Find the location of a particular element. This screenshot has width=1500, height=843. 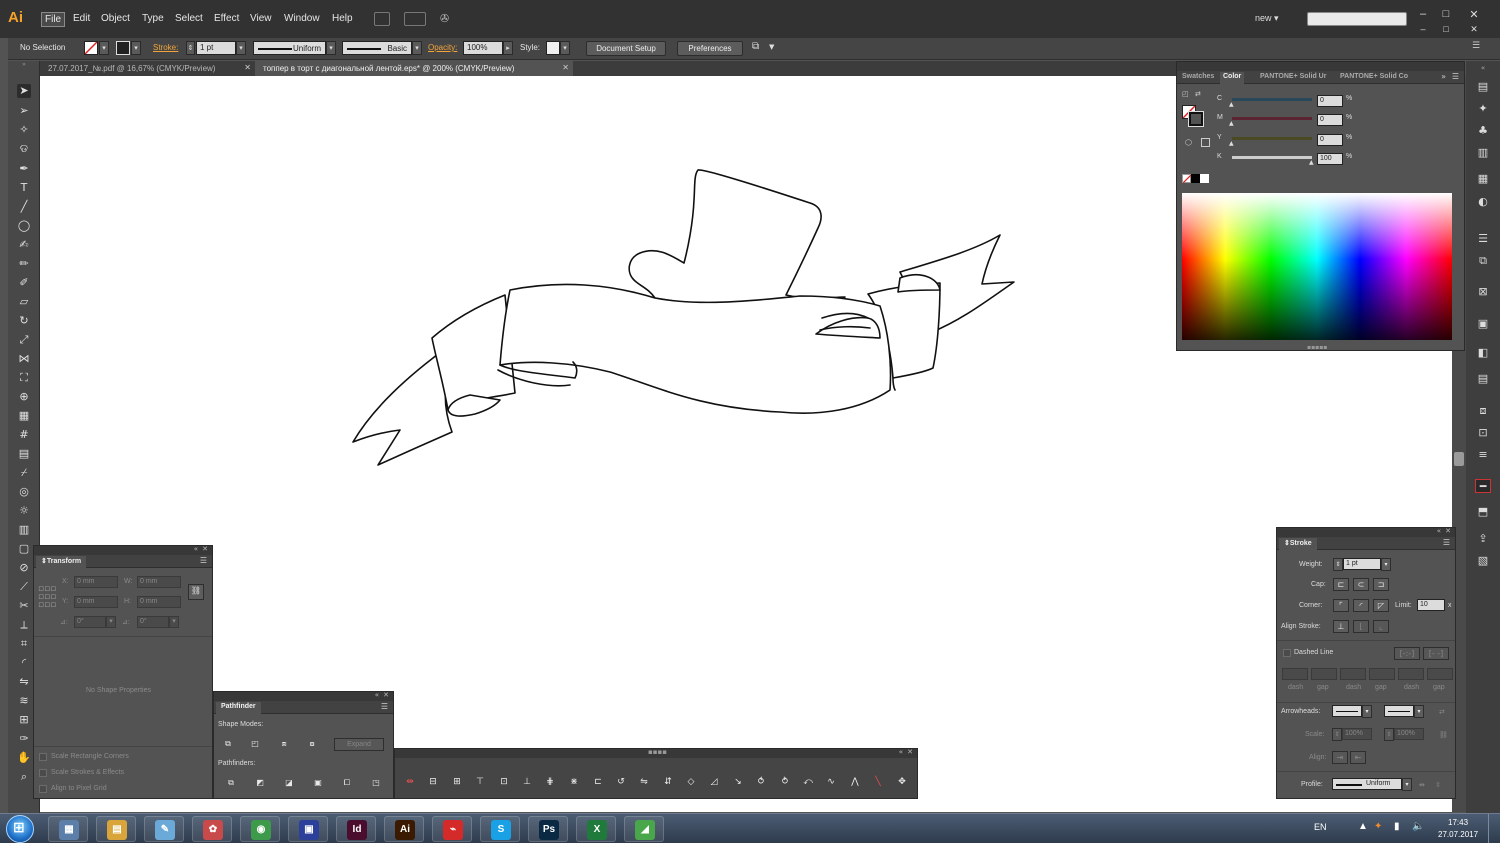

style-dropdown: ▾ is located at coordinates (565, 48).